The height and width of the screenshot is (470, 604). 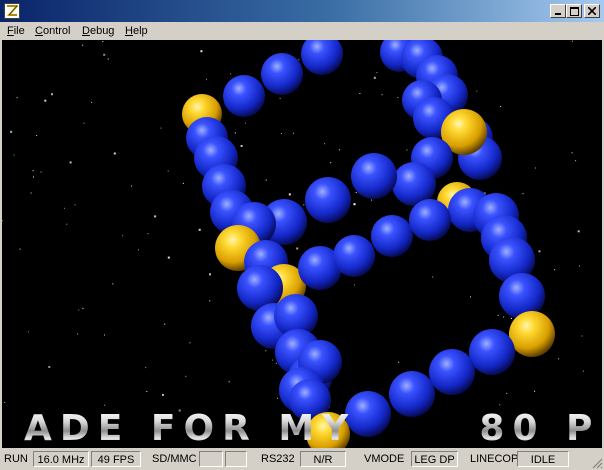 I want to click on resize-grip-icon, so click(x=597, y=463).